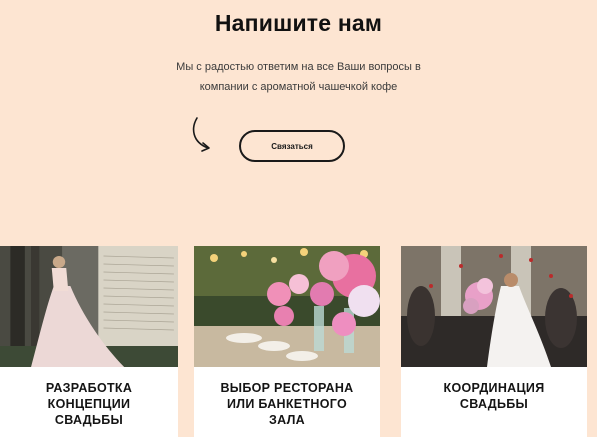 The height and width of the screenshot is (437, 597). What do you see at coordinates (494, 306) in the screenshot?
I see `wedding-couple-photo` at bounding box center [494, 306].